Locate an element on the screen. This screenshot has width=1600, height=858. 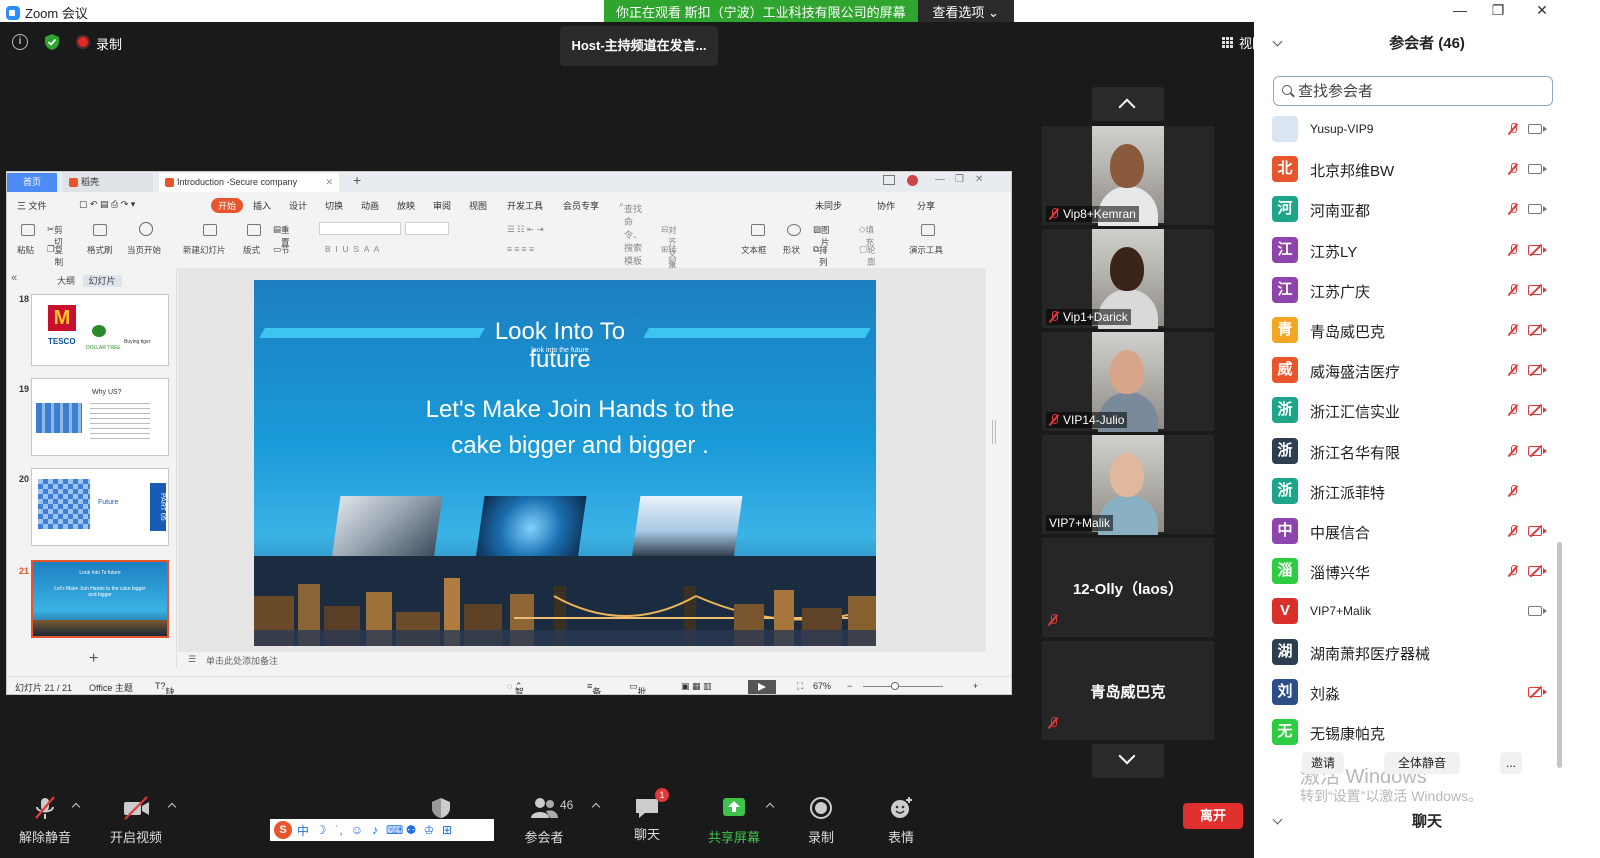
split-drag-handle is located at coordinates (994, 432).